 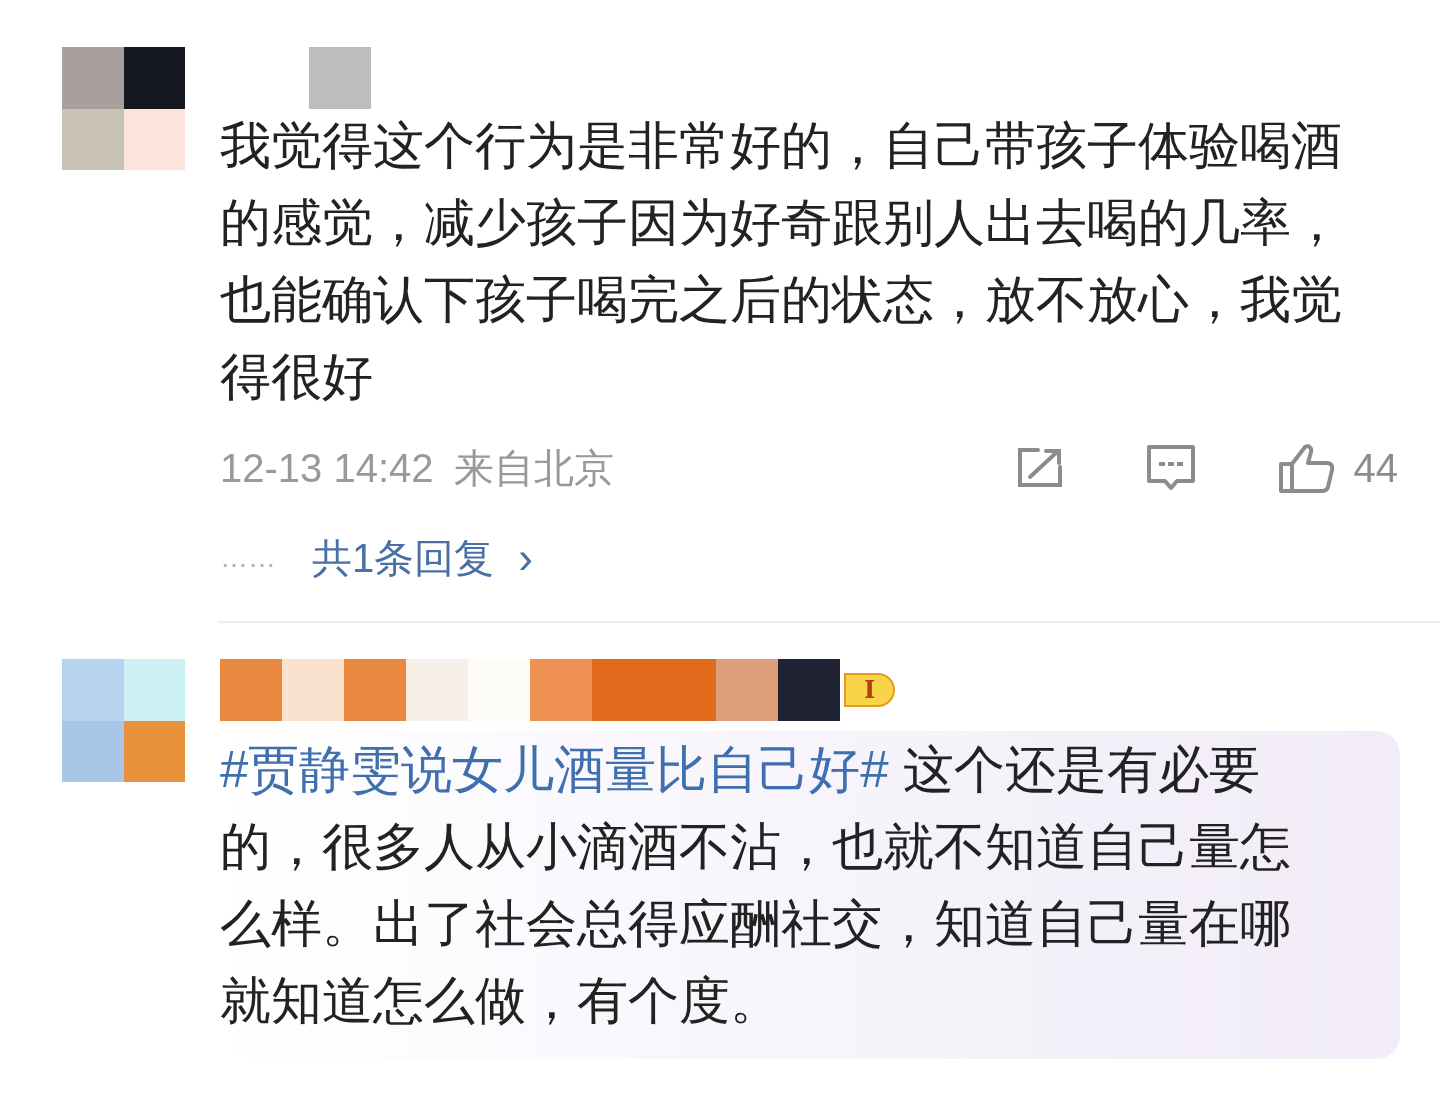 I want to click on like-count: 44, so click(x=1375, y=468).